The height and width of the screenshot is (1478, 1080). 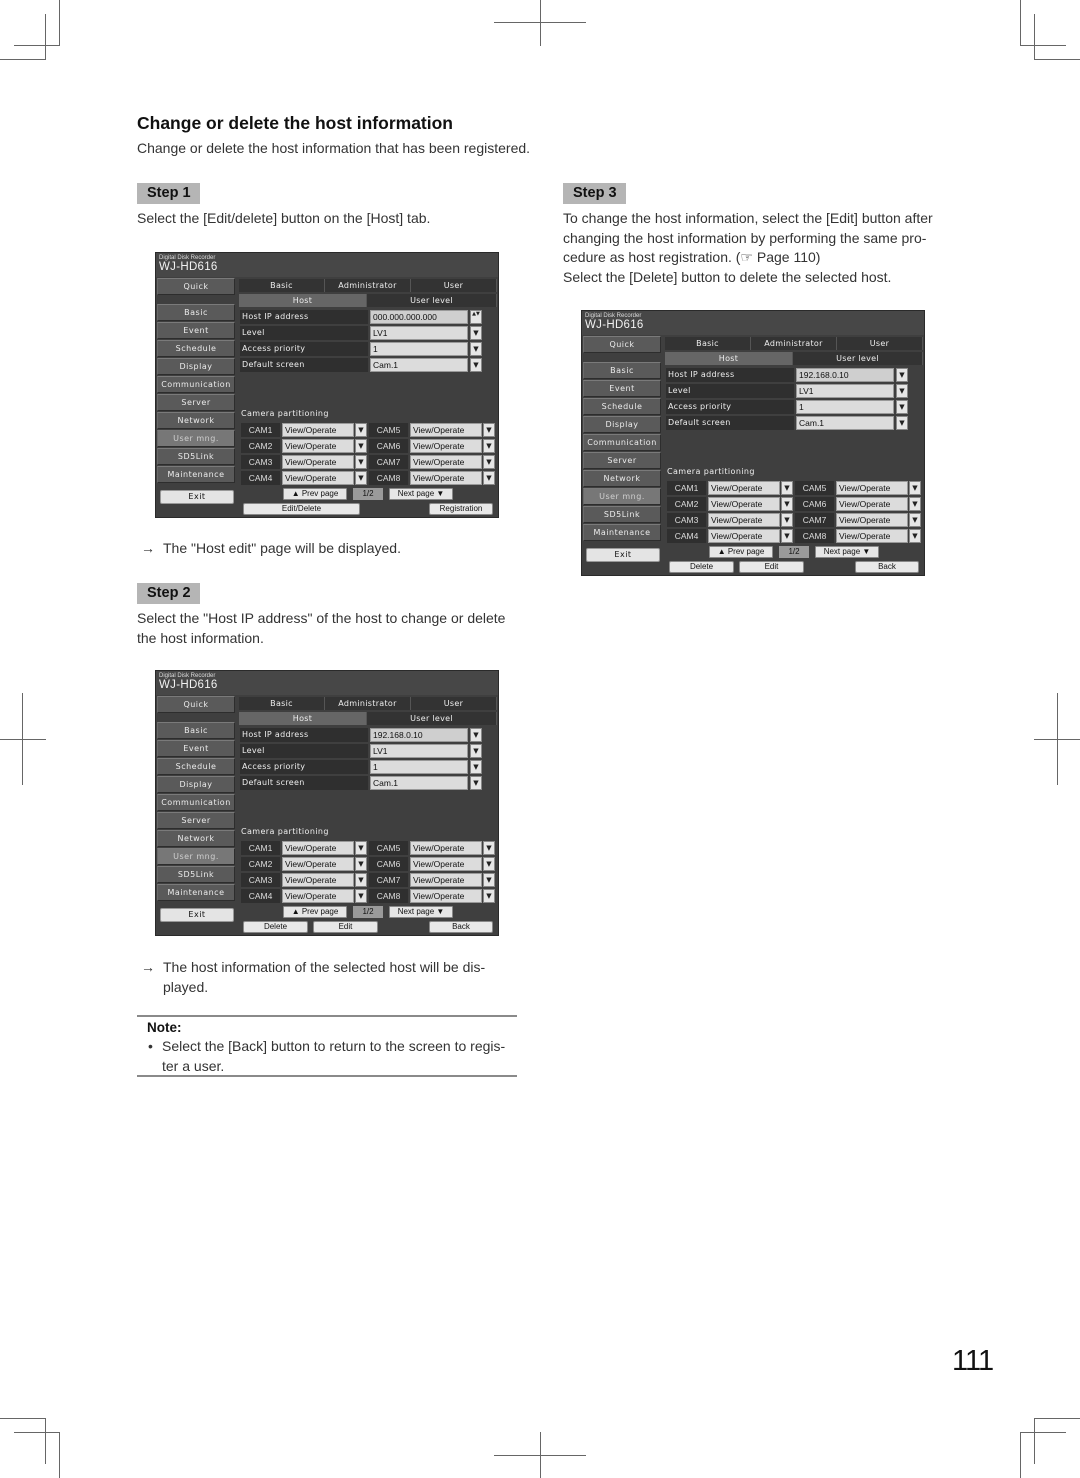 What do you see at coordinates (622, 514) in the screenshot?
I see `sidebar-item-sd5link: SD5Link` at bounding box center [622, 514].